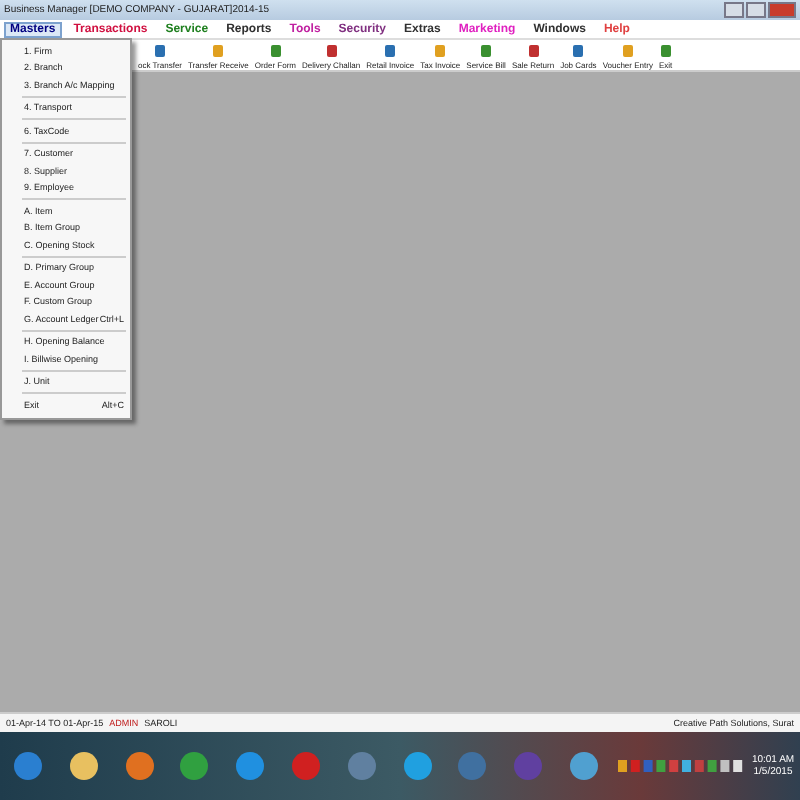 Image resolution: width=800 pixels, height=800 pixels. Describe the element at coordinates (734, 10) in the screenshot. I see `minimize-button` at that location.